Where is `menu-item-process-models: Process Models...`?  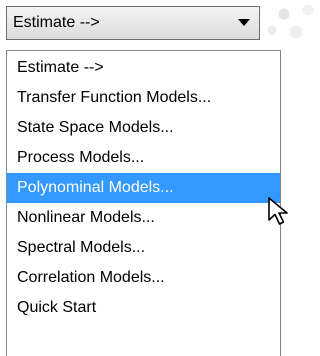
menu-item-process-models: Process Models... is located at coordinates (143, 158).